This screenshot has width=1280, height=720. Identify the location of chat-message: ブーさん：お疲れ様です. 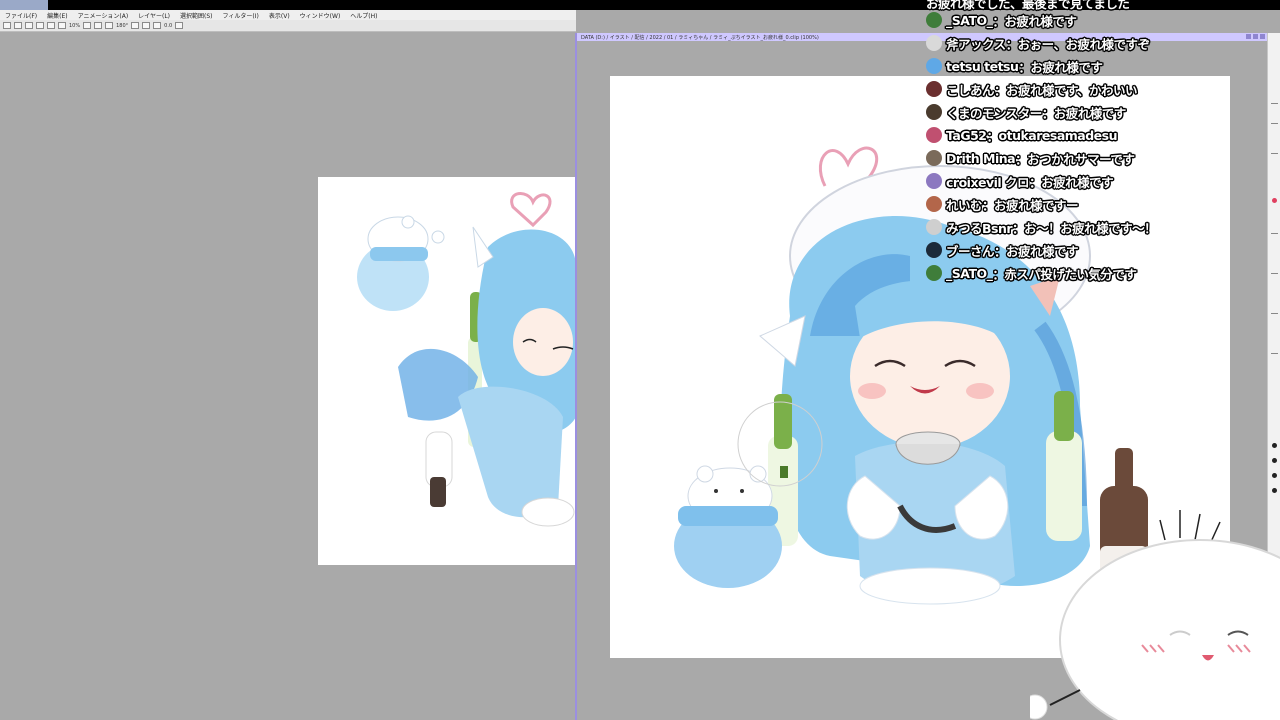
(1002, 250).